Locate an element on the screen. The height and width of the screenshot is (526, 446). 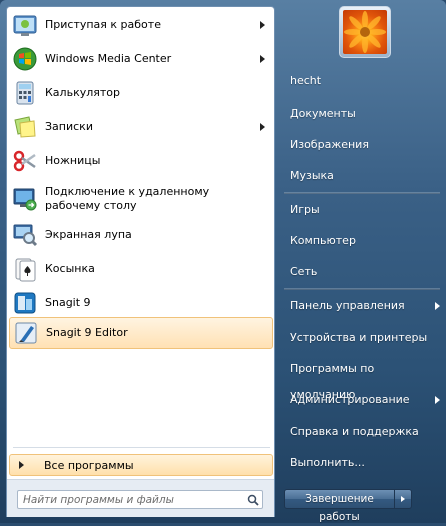
program-remote-desktop: Подключение к удаленному рабочему столу is located at coordinates (141, 199).